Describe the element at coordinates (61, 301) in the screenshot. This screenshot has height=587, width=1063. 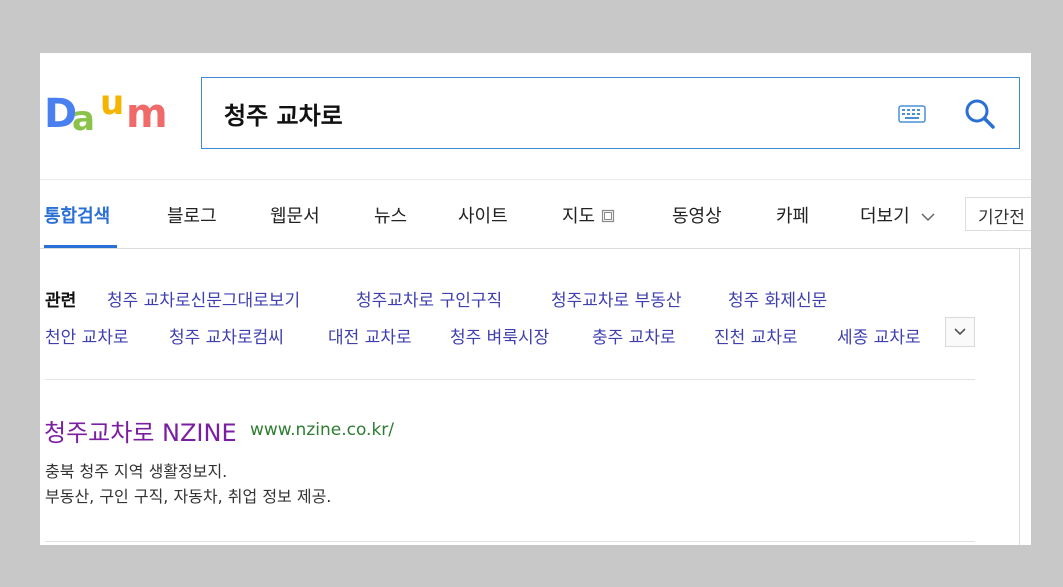
I see `related-label: 관련` at that location.